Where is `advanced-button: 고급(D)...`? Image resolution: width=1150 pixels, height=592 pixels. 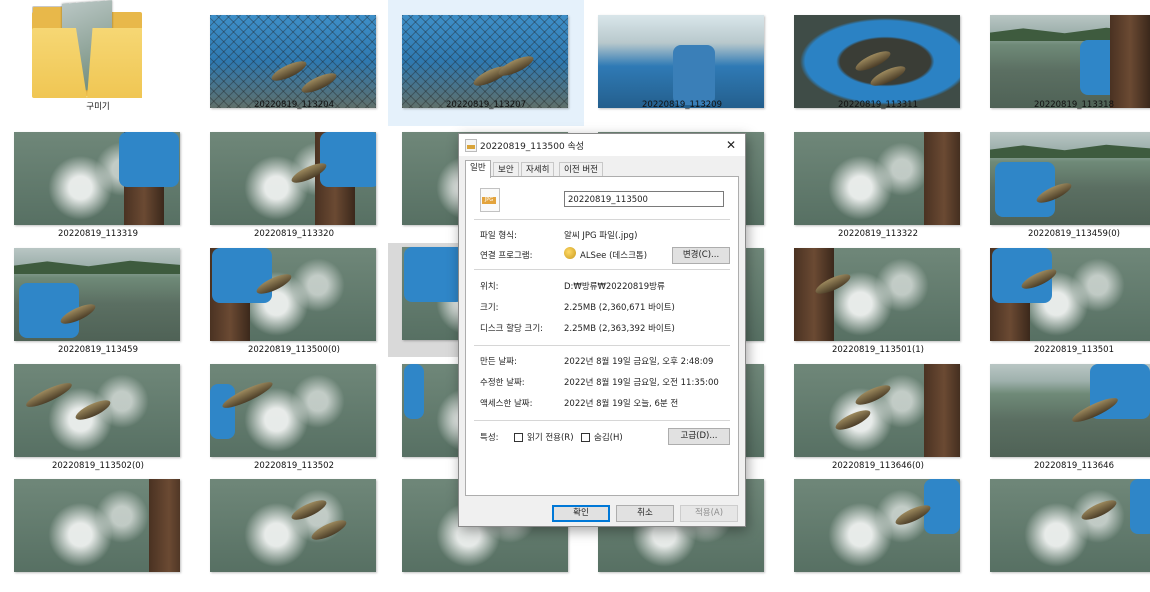 advanced-button: 고급(D)... is located at coordinates (699, 436).